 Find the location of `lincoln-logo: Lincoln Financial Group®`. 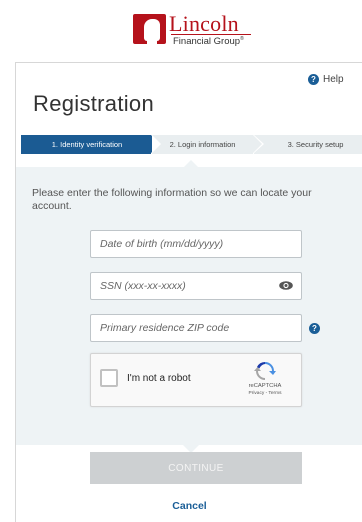

lincoln-logo: Lincoln Financial Group® is located at coordinates (198, 31).